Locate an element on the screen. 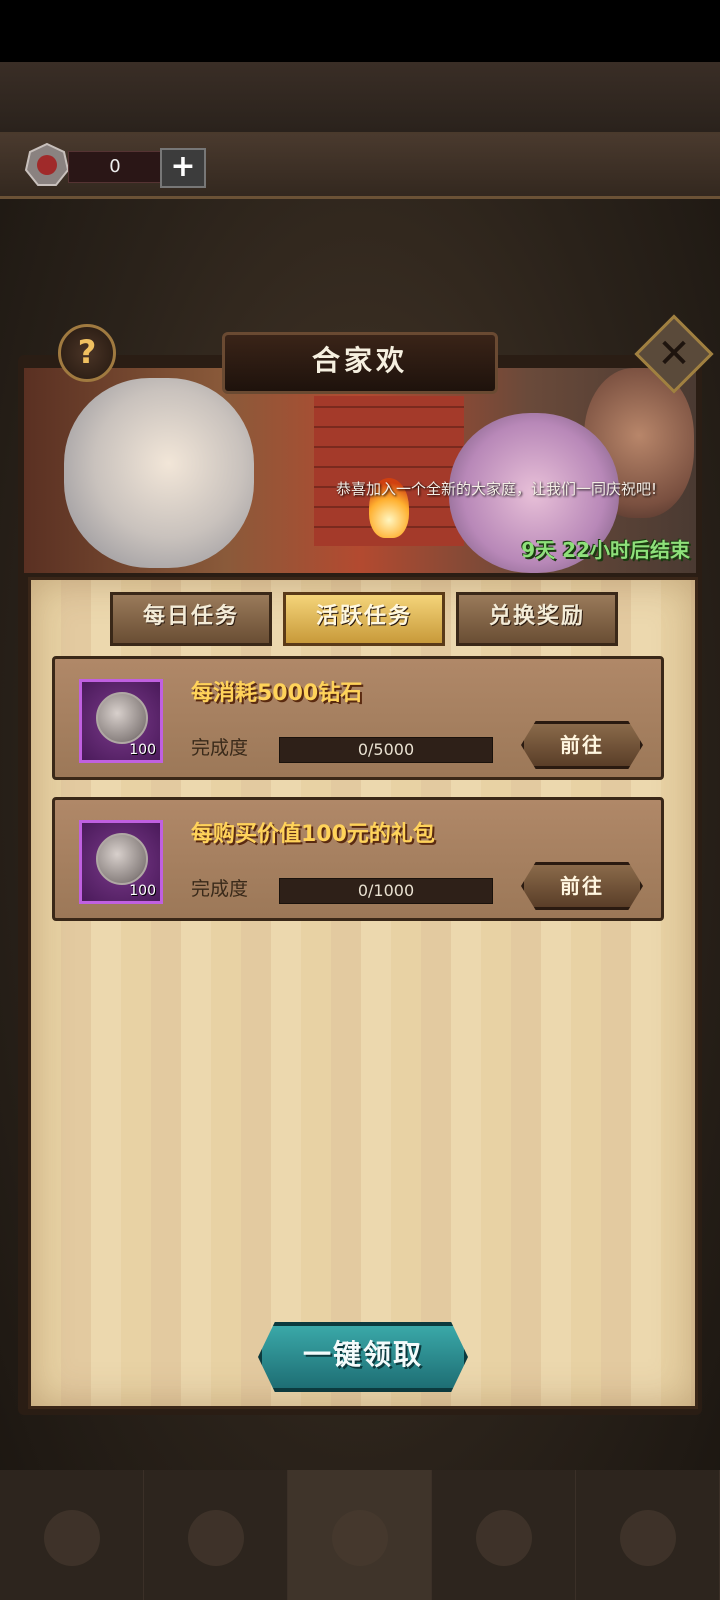 The image size is (720, 1600). top-bar is located at coordinates (360, 98).